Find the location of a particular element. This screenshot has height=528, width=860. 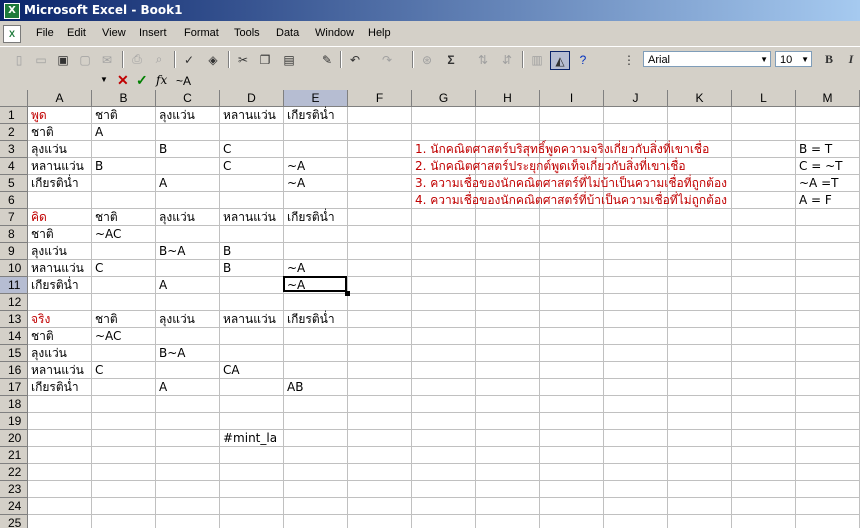

row-header-4: 4 is located at coordinates (14, 166).